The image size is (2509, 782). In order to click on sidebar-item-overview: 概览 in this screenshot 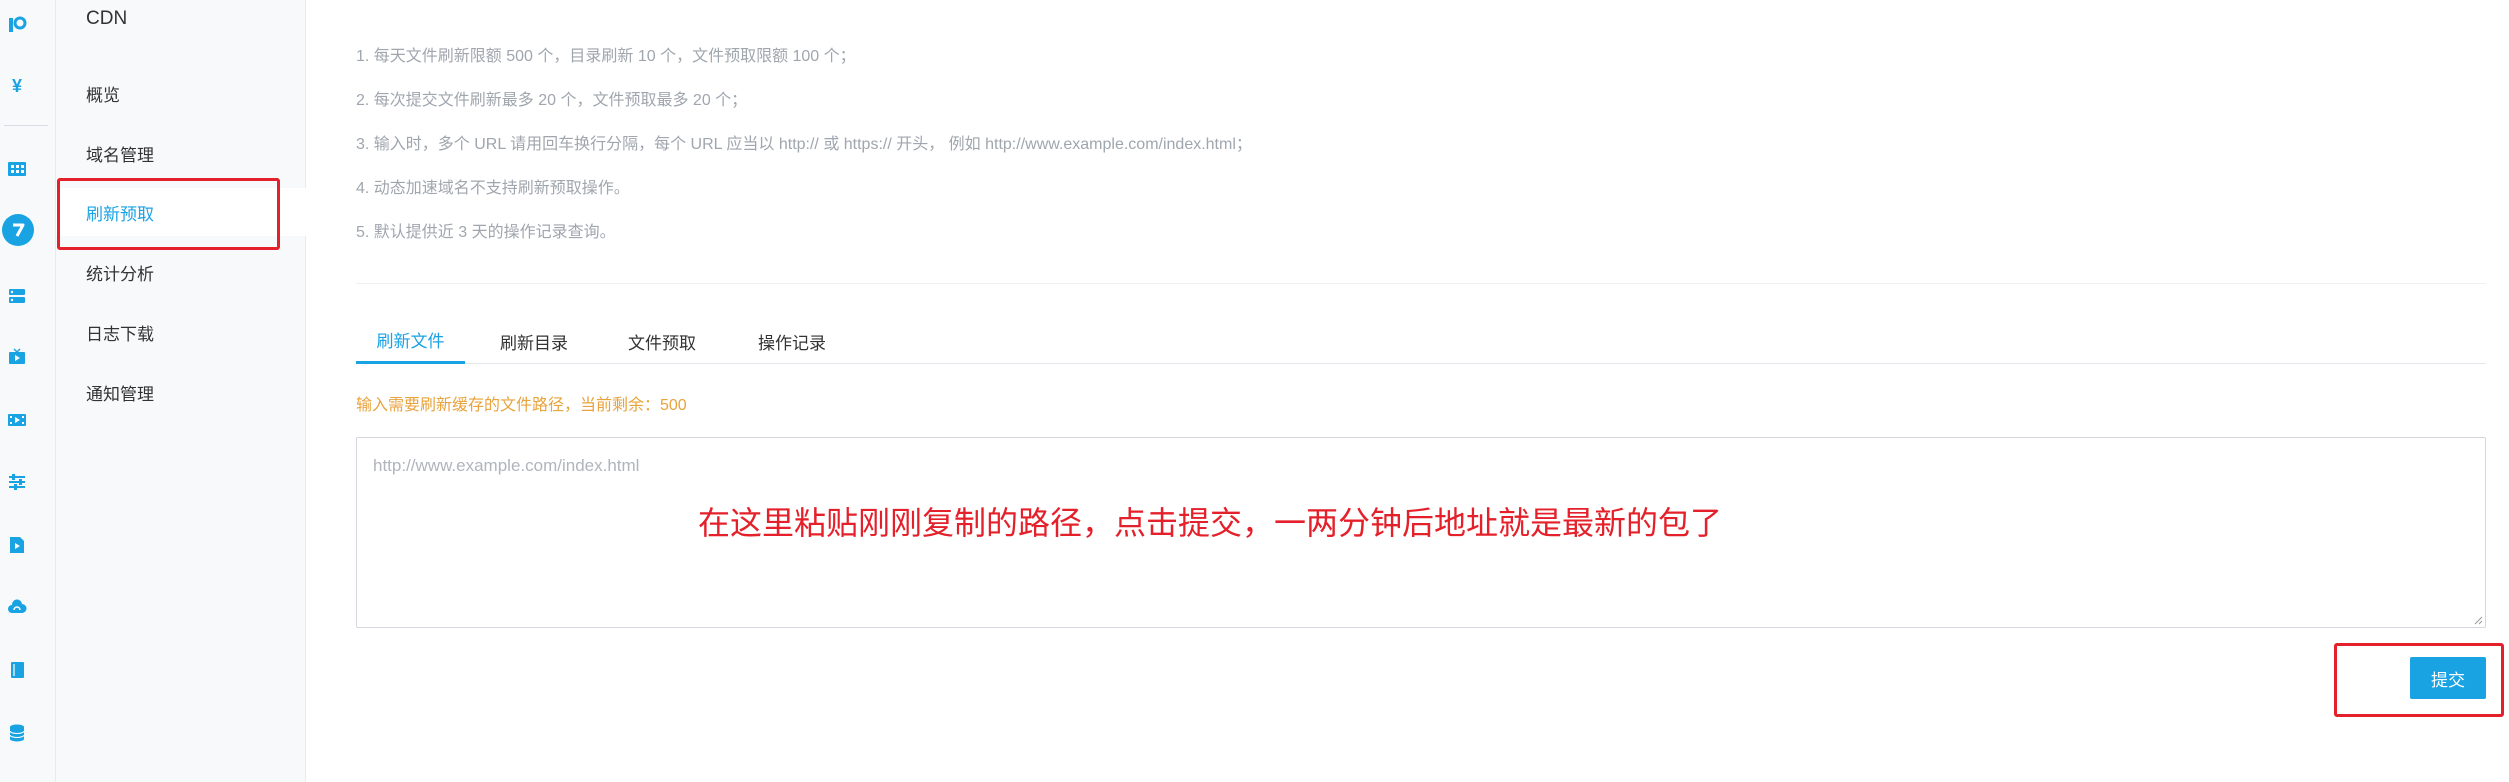, I will do `click(181, 93)`.